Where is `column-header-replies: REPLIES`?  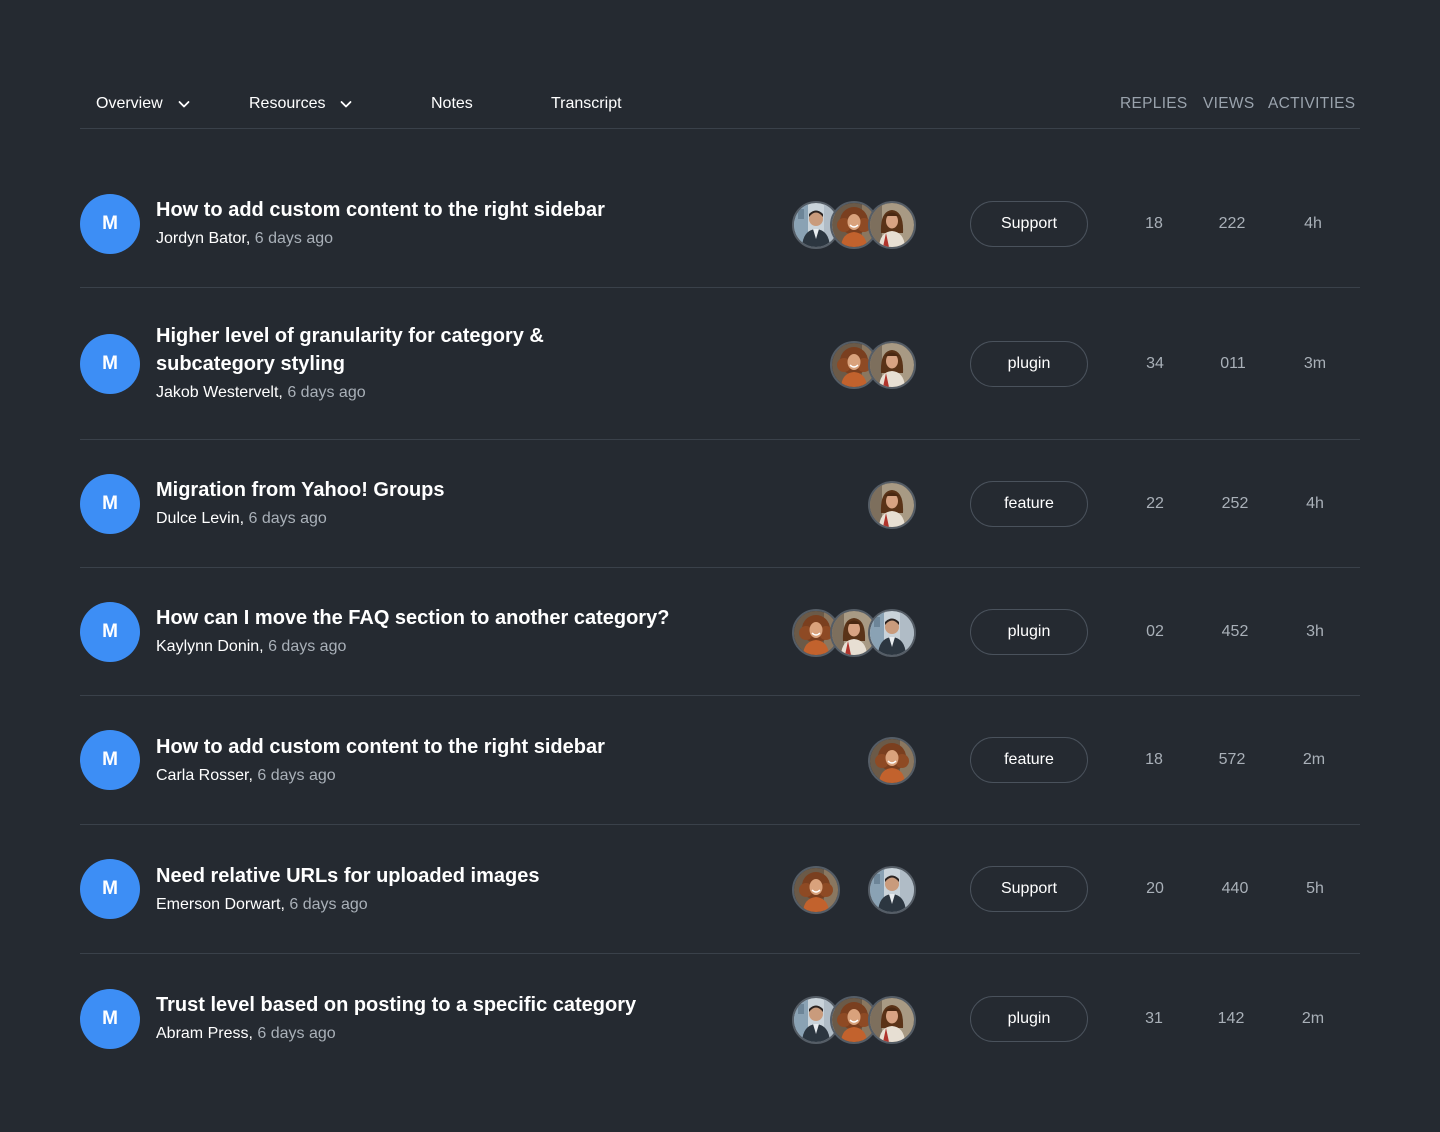
column-header-replies: REPLIES is located at coordinates (1154, 104).